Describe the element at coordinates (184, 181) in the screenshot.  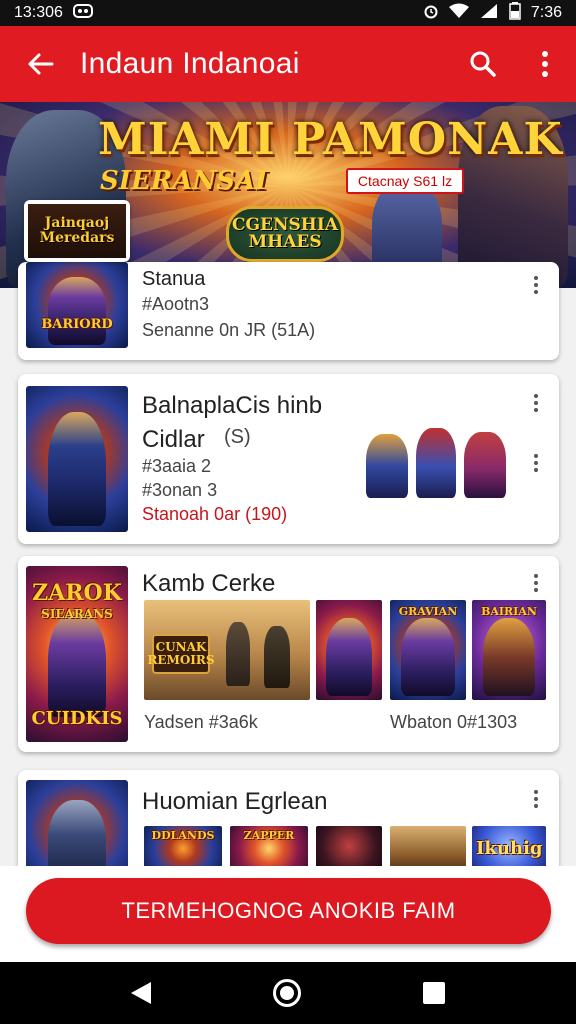
I see `banner-subtitle: SIERANSAI` at that location.